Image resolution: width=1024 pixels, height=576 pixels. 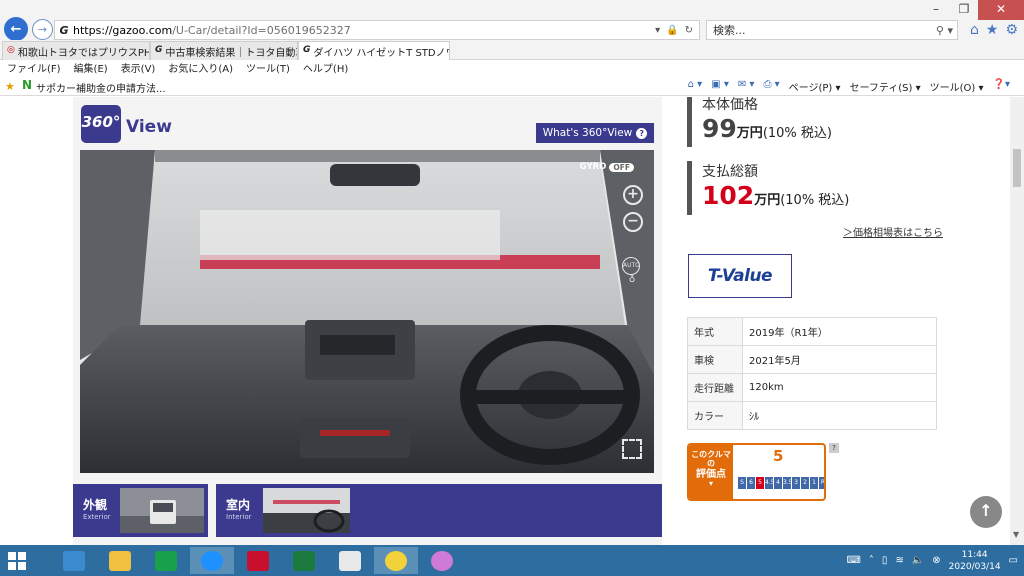 I want to click on scrollbar-thumb, so click(x=1017, y=168).